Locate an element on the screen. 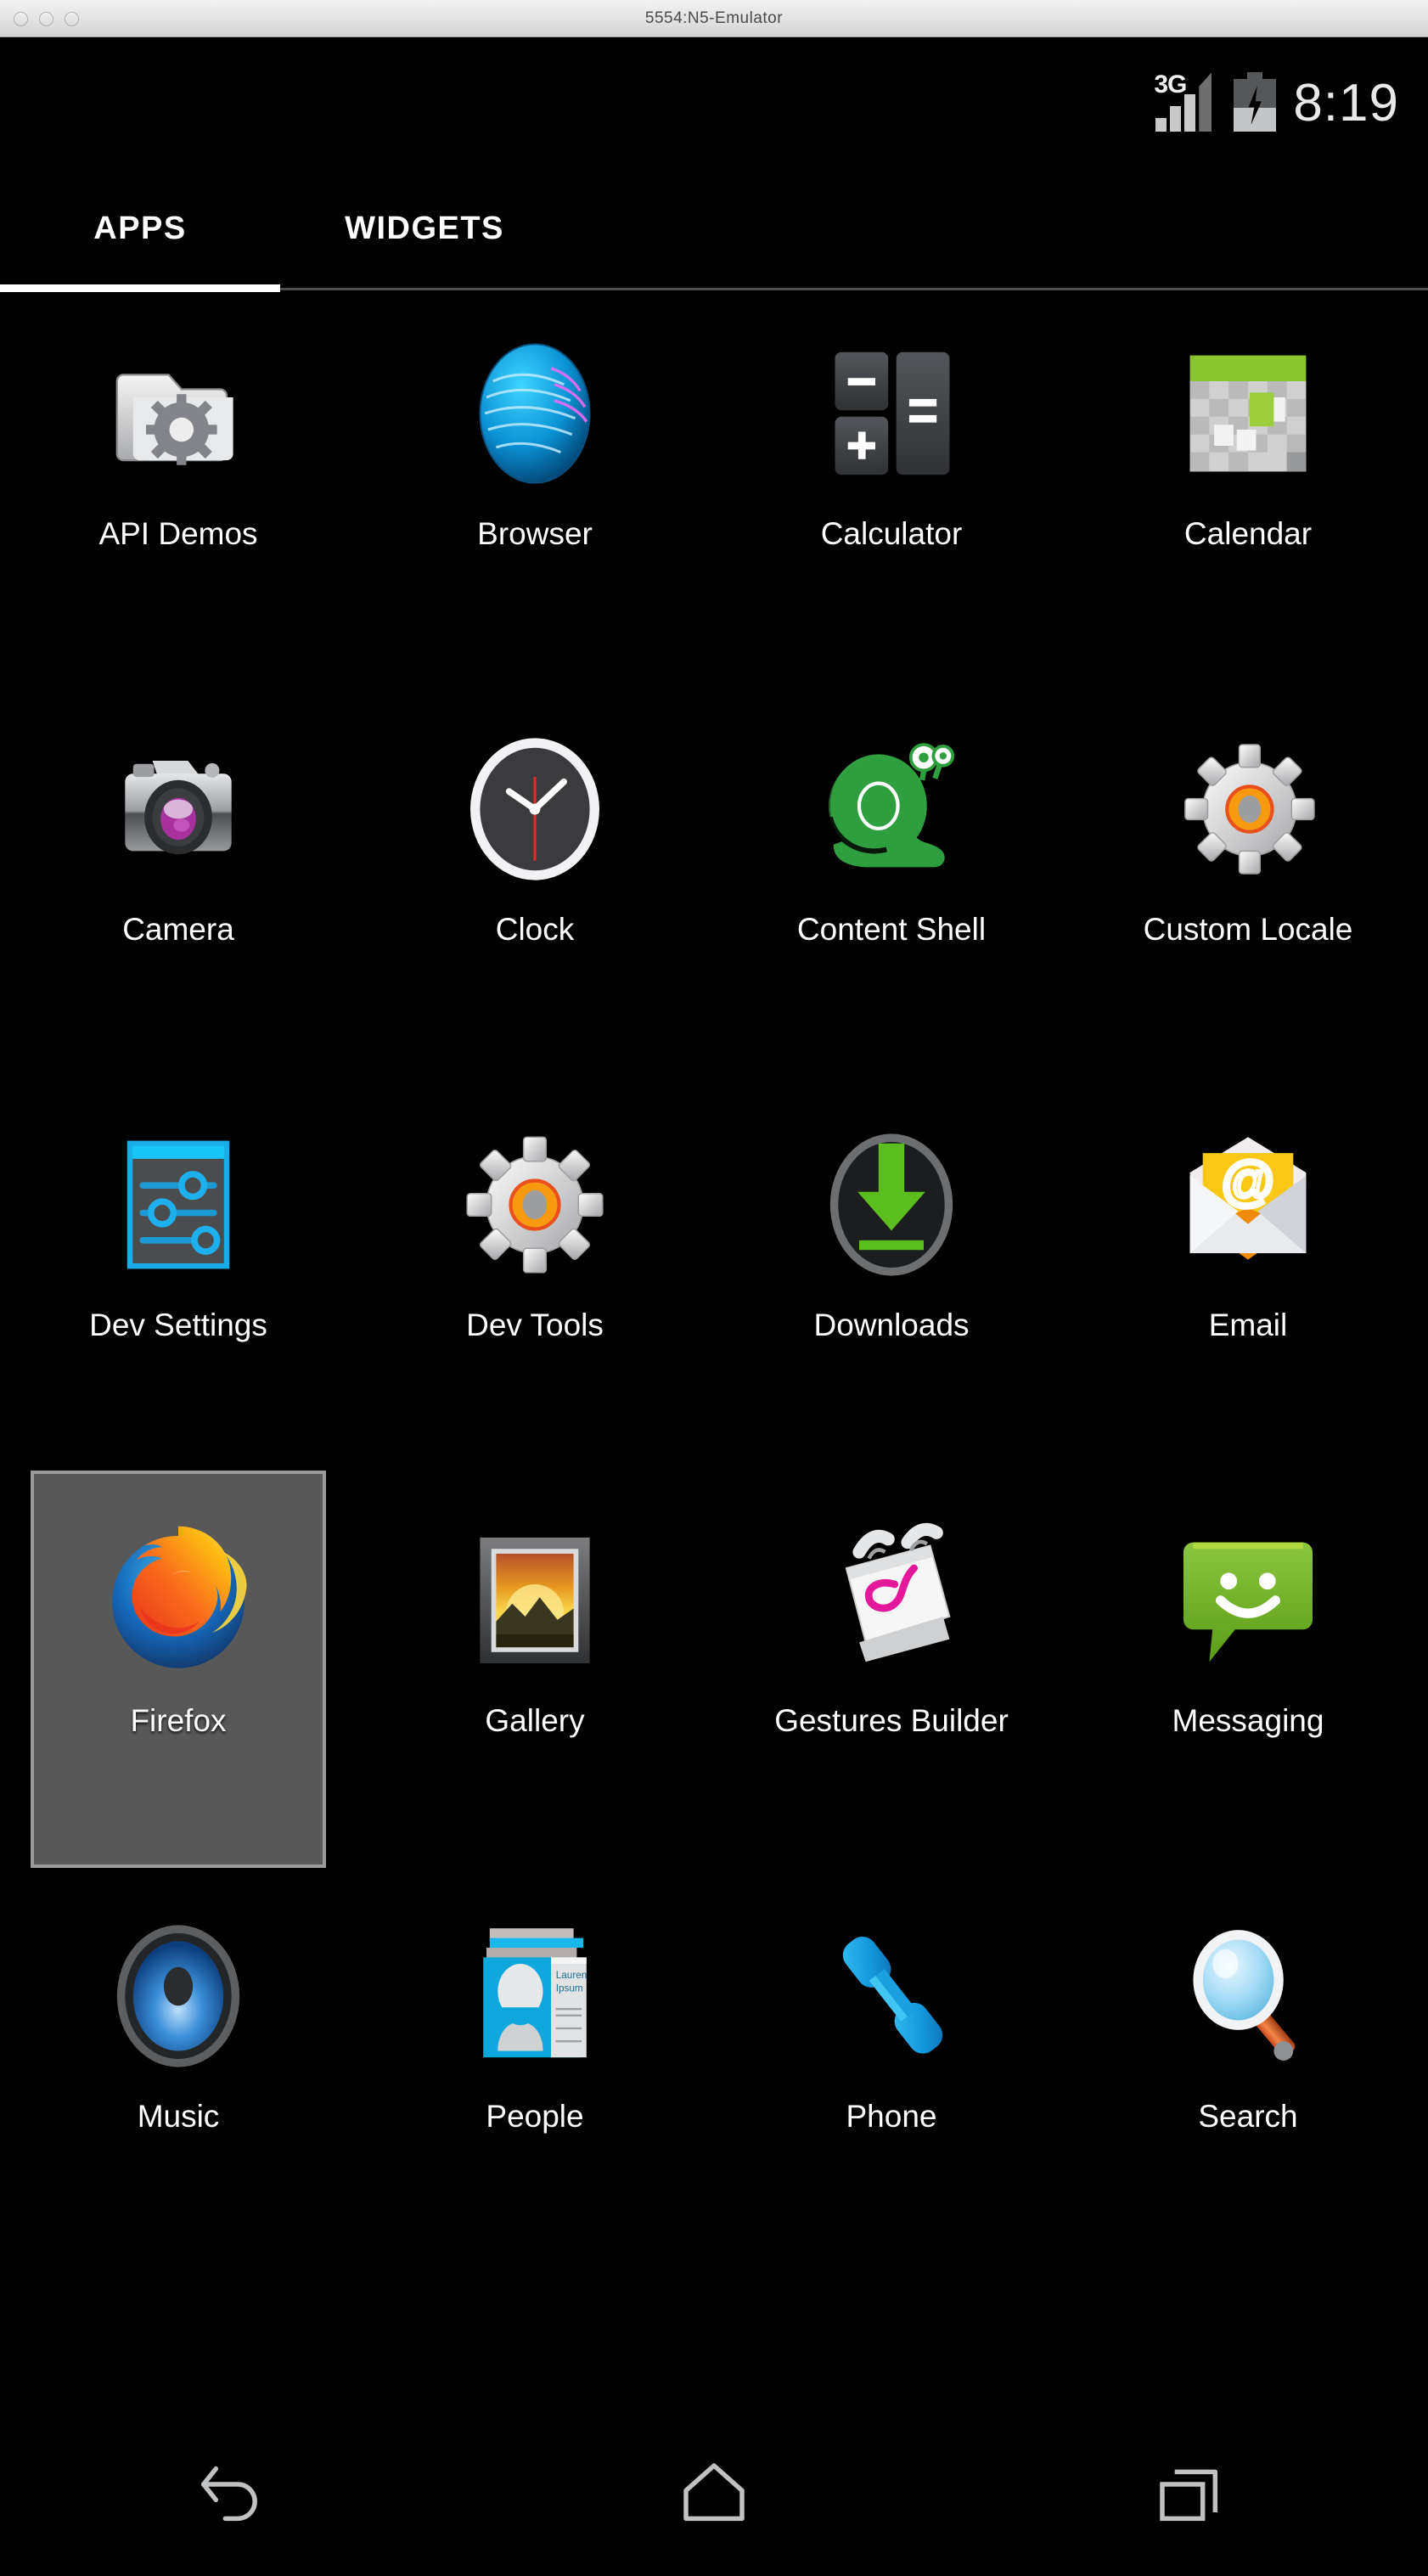 This screenshot has width=1428, height=2576. downloads-arrow-icon is located at coordinates (891, 1204).